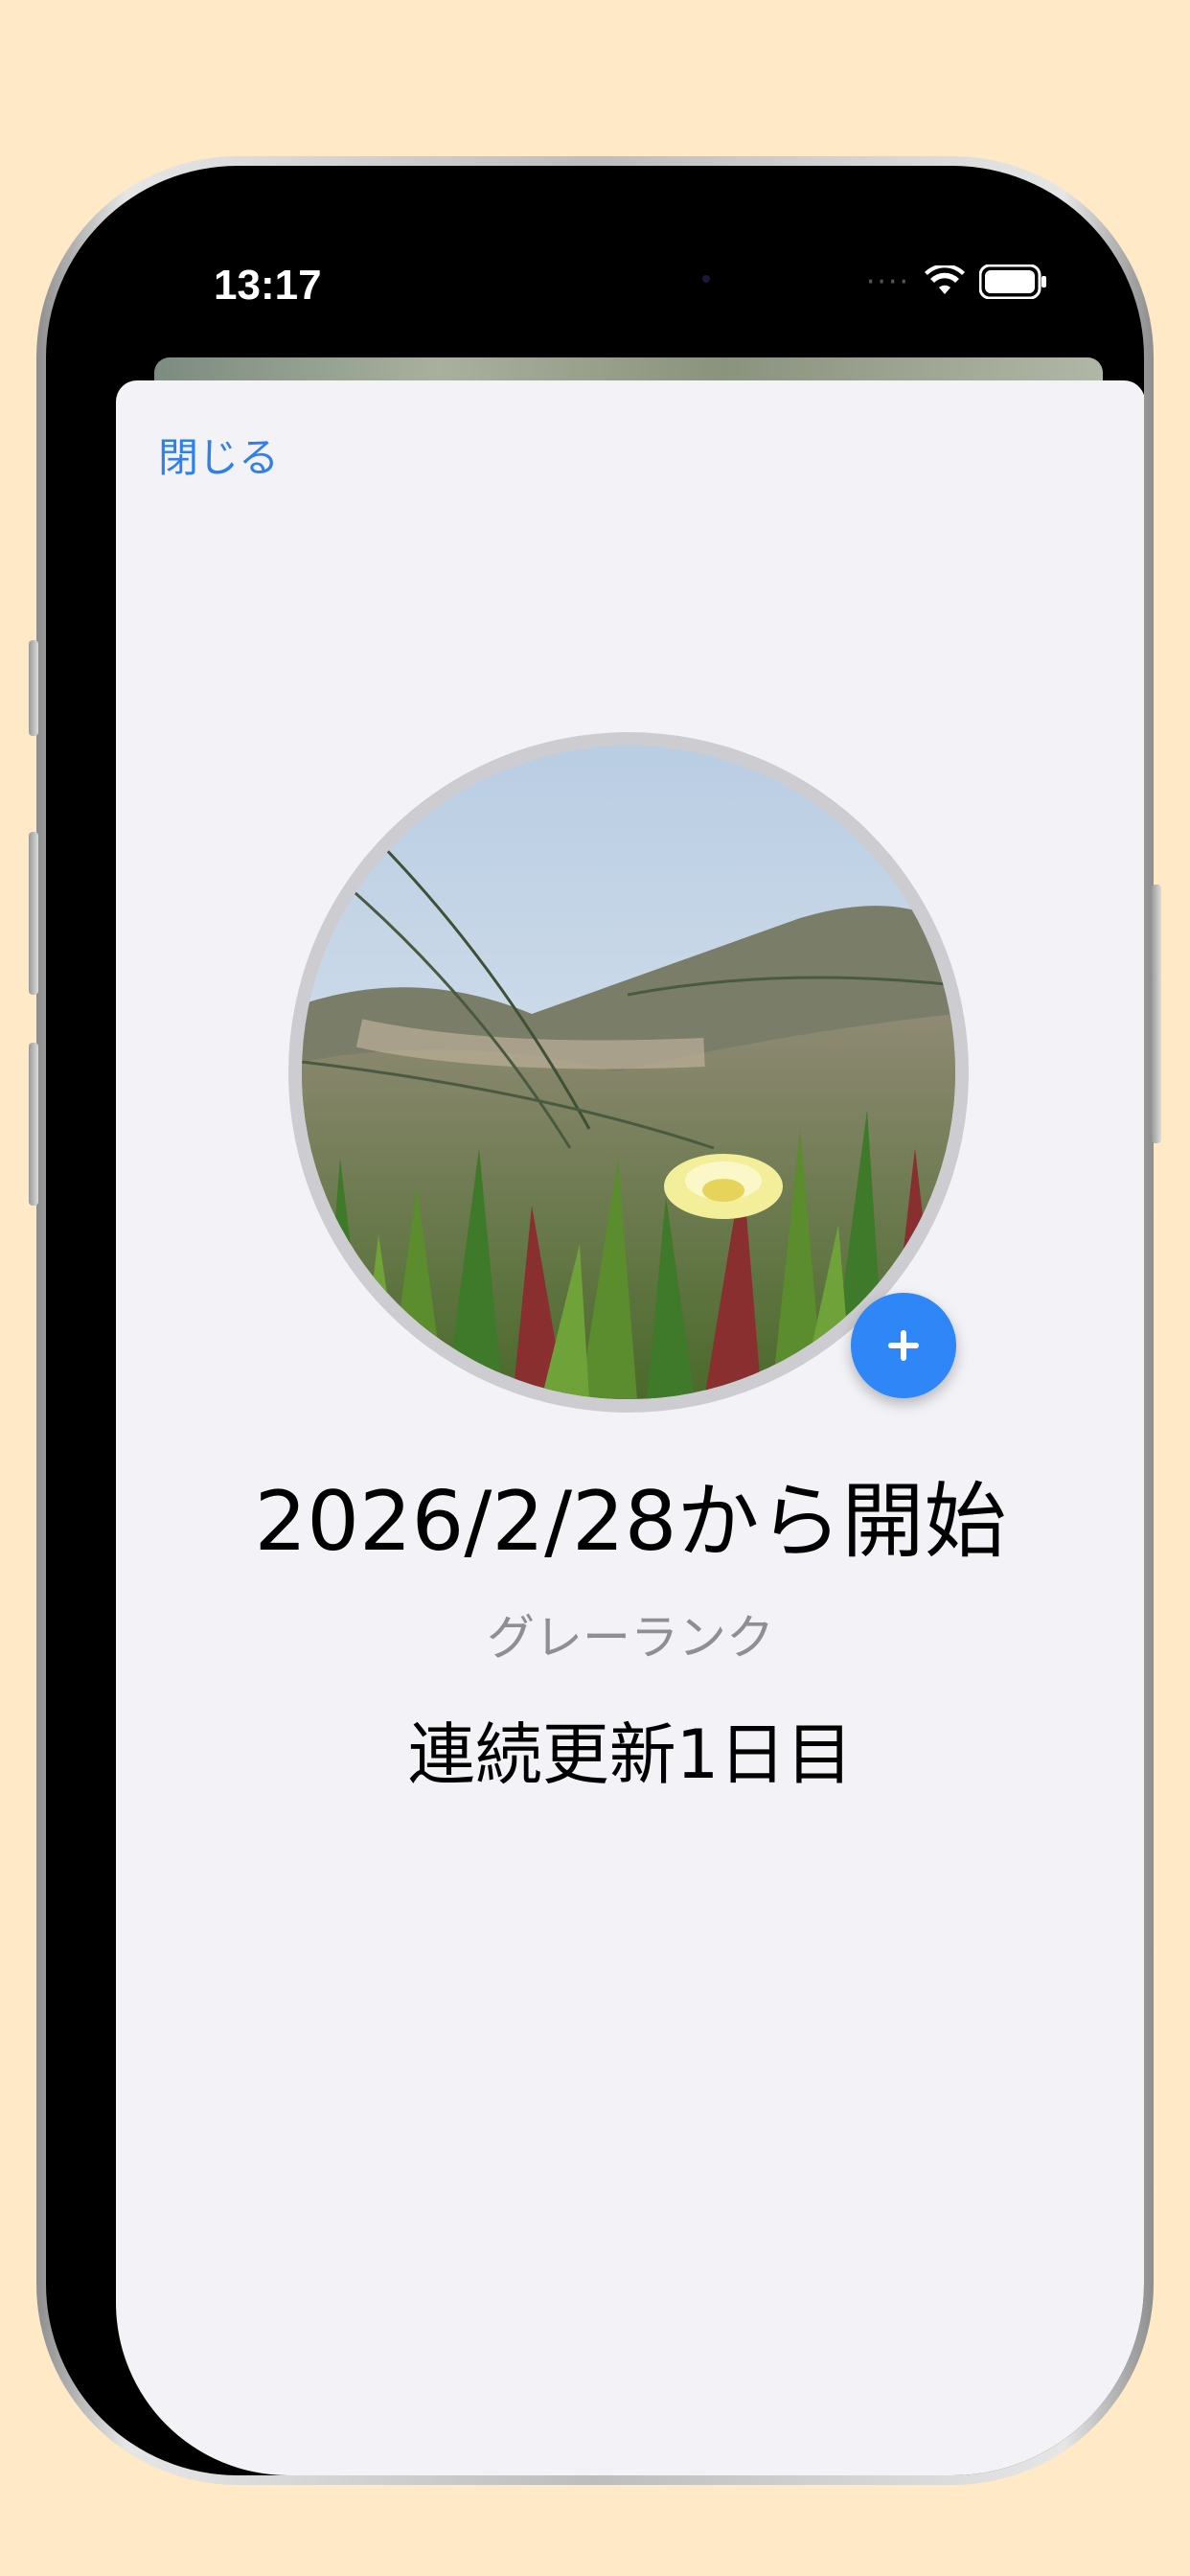  I want to click on front-camera-dot, so click(706, 279).